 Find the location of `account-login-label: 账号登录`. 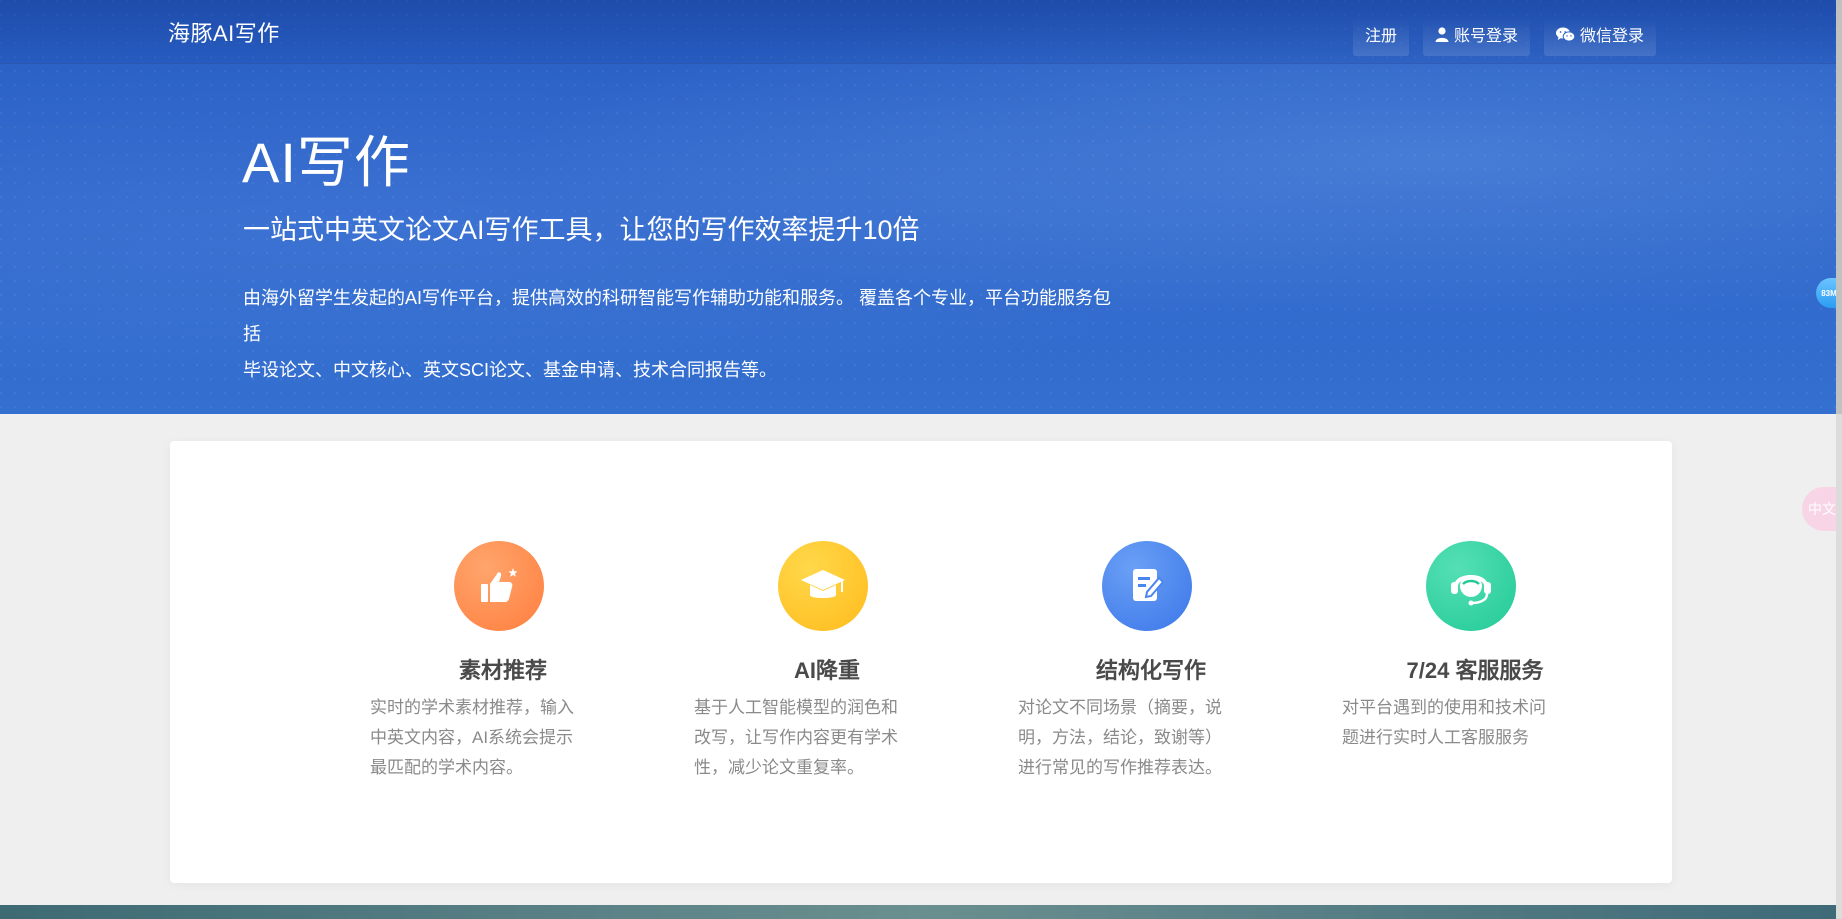

account-login-label: 账号登录 is located at coordinates (1485, 36).